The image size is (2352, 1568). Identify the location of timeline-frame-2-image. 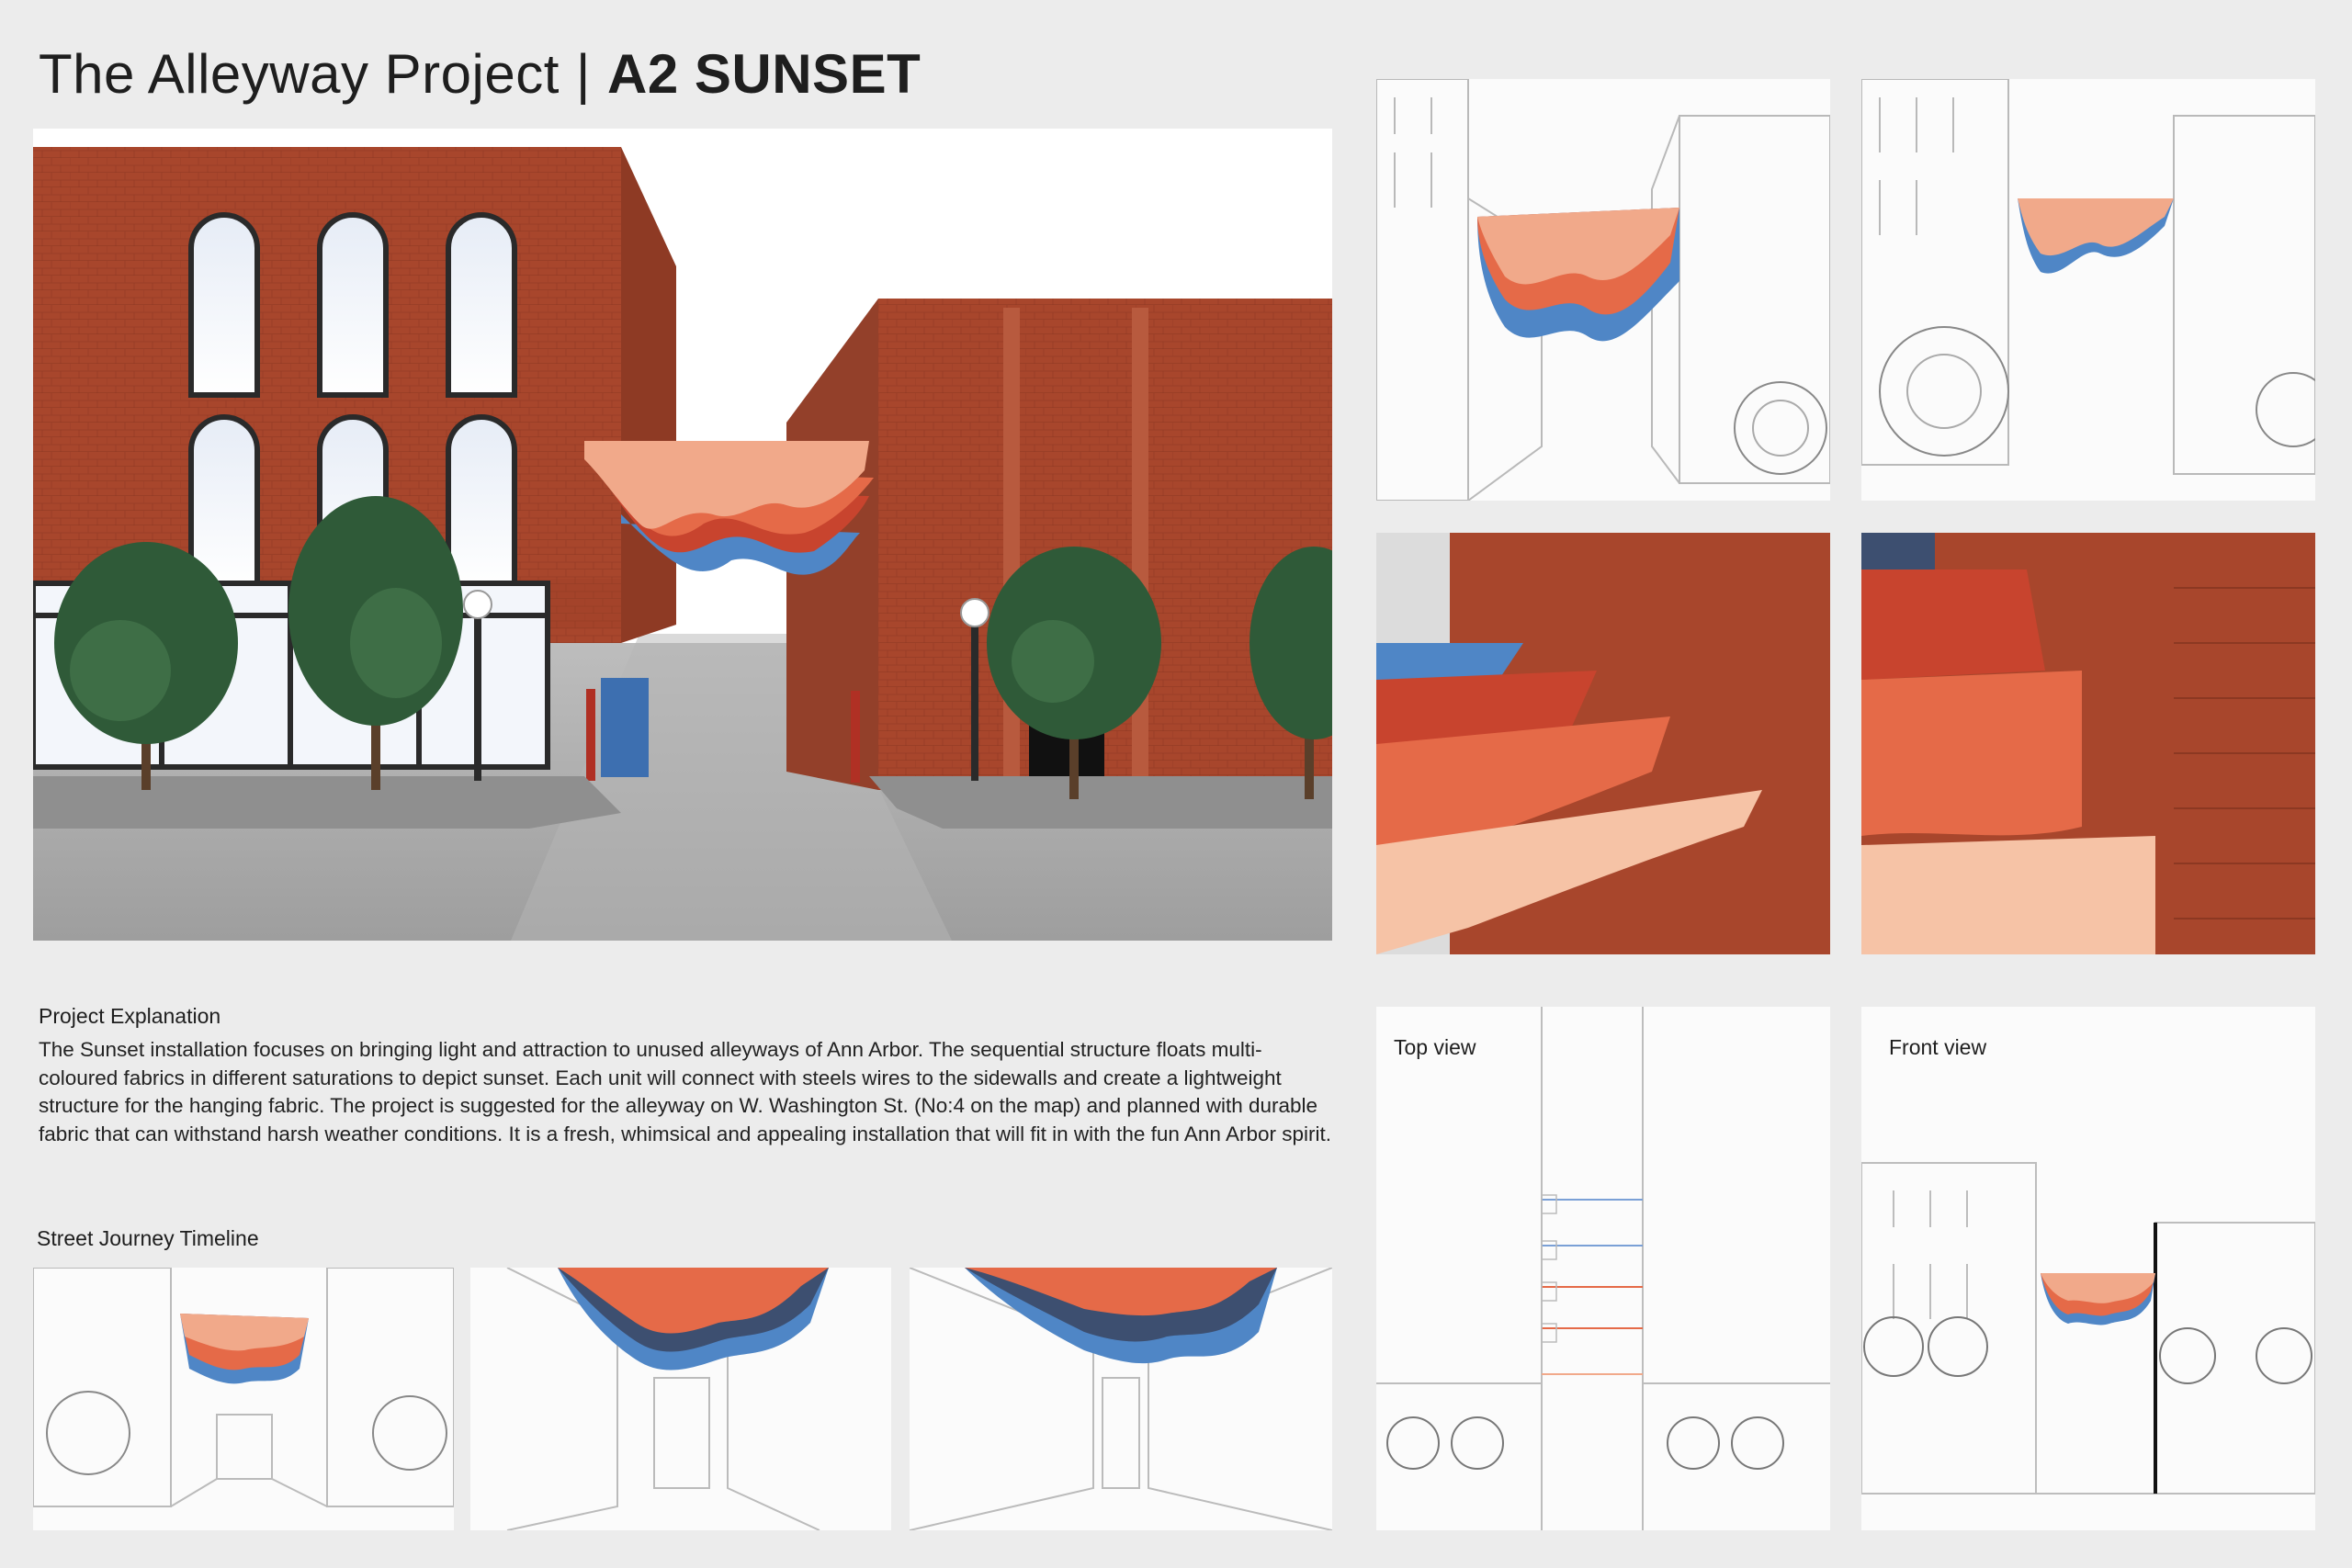
(680, 1399).